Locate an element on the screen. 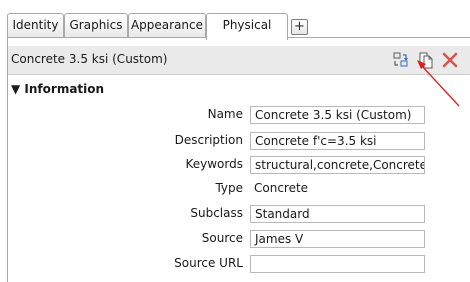 This screenshot has height=282, width=470. collapse-triangle-icon: ▼ is located at coordinates (16, 89).